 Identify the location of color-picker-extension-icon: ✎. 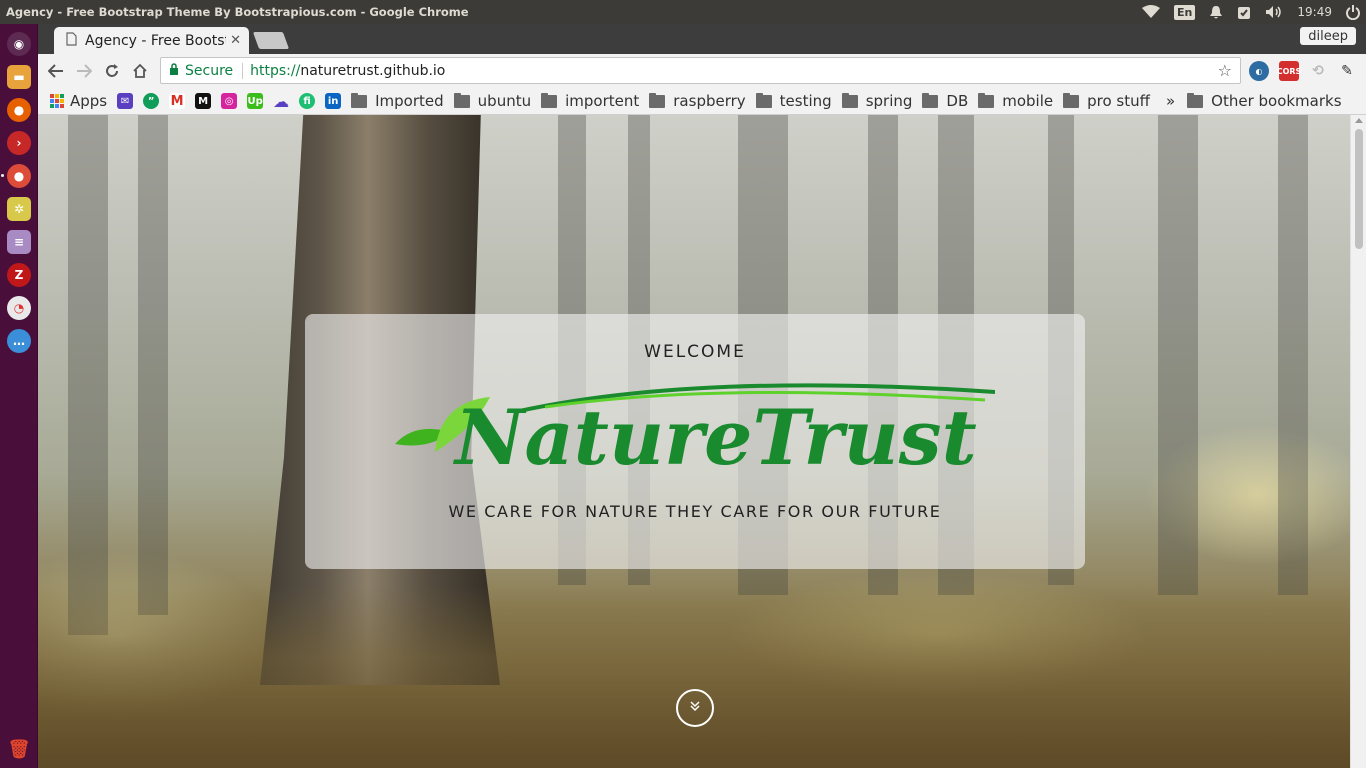
(1347, 71).